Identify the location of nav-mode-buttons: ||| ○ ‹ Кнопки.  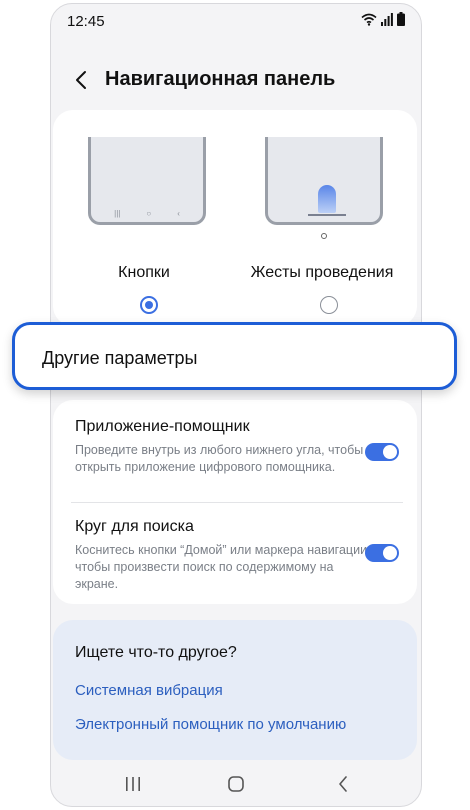
(144, 218).